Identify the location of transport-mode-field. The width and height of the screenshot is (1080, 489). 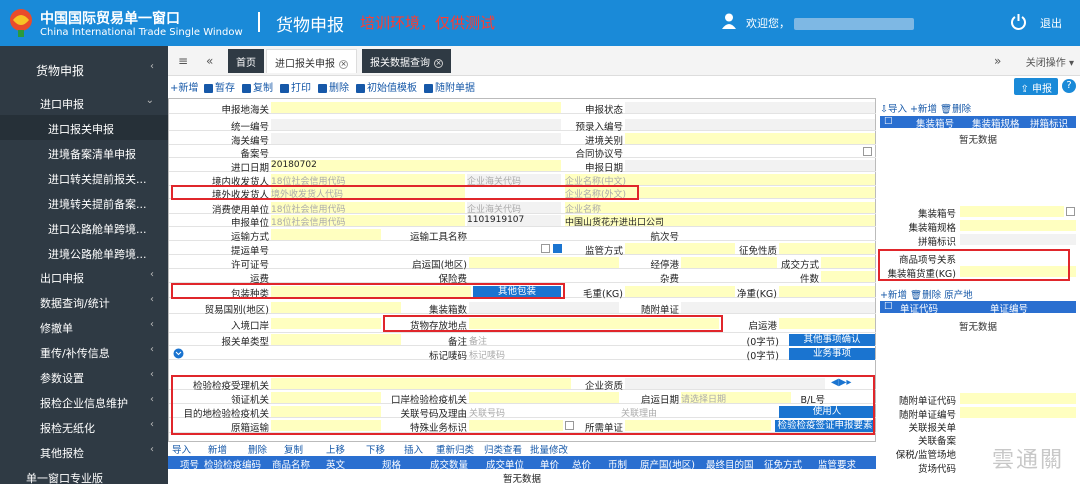
(326, 234).